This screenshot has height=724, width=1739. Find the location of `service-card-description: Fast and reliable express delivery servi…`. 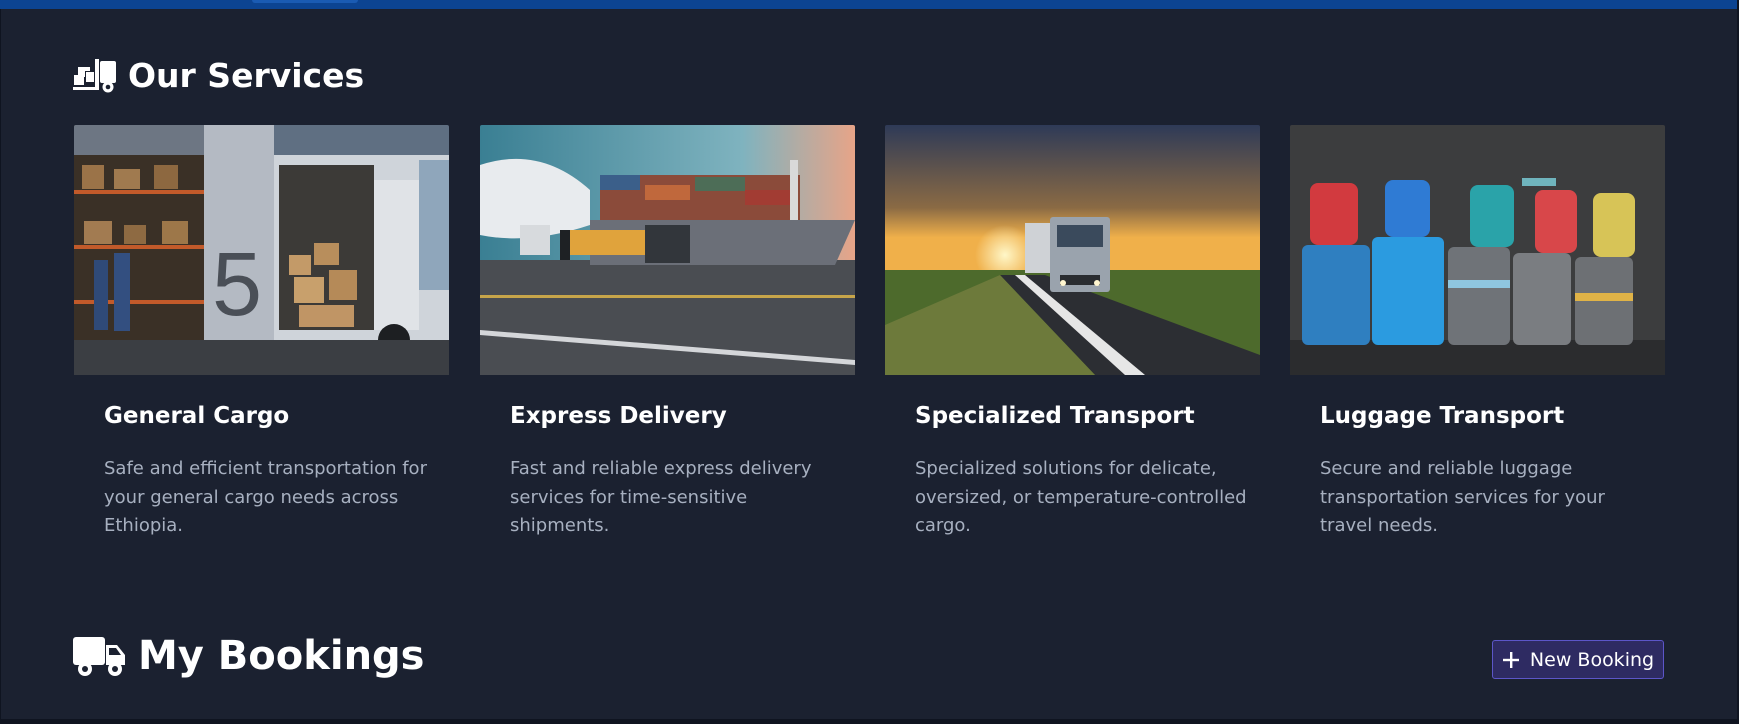

service-card-description: Fast and reliable express delivery servi… is located at coordinates (661, 497).